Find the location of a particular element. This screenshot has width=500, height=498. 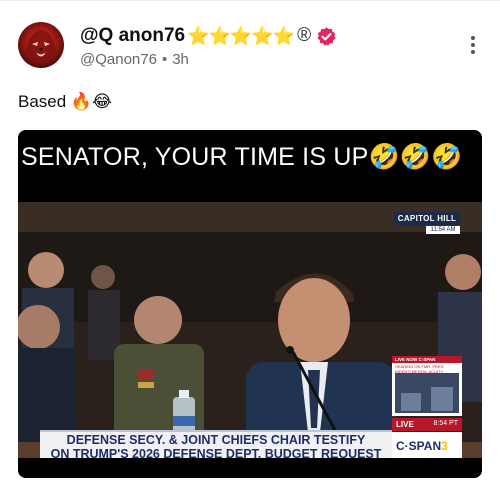

location-title: CAPITOL HILL is located at coordinates (427, 218).